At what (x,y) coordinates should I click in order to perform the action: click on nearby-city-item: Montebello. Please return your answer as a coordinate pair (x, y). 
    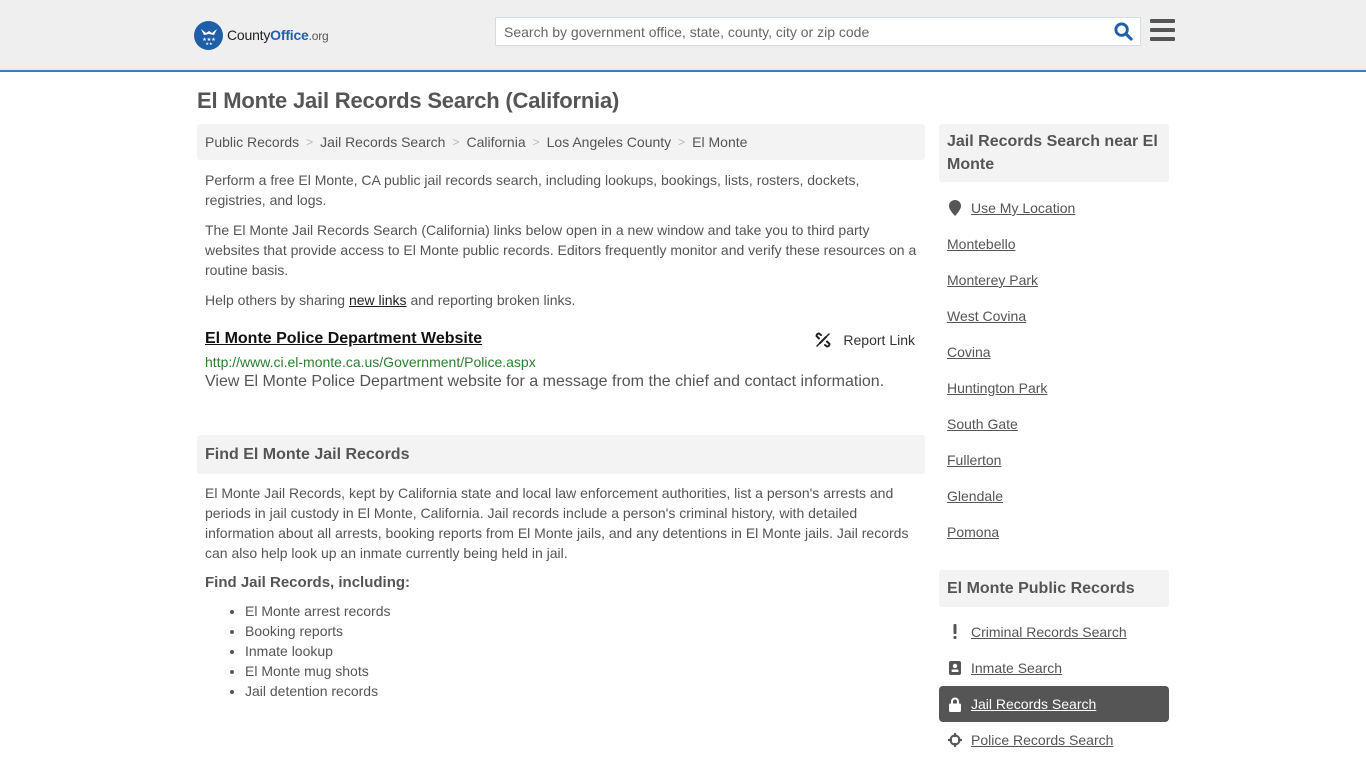
    Looking at the image, I should click on (1054, 244).